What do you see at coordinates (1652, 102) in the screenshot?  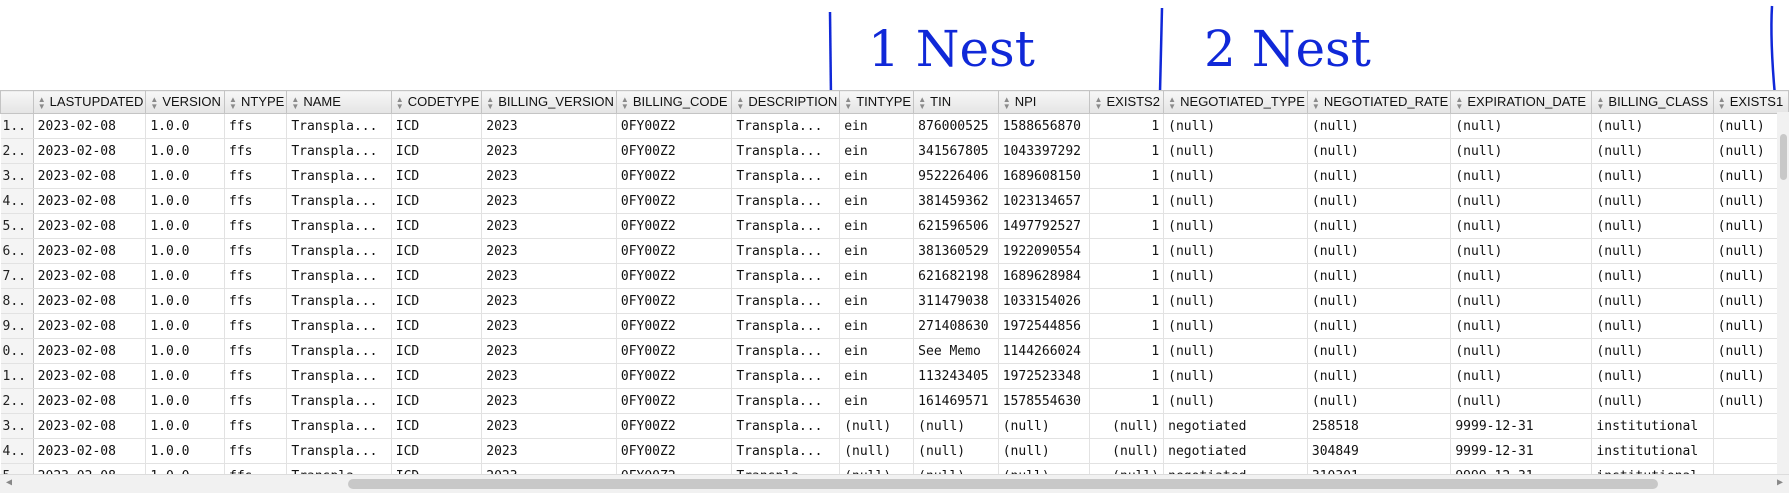 I see `column-header-billing-class: ▲ ▼ BILLING_CLASS` at bounding box center [1652, 102].